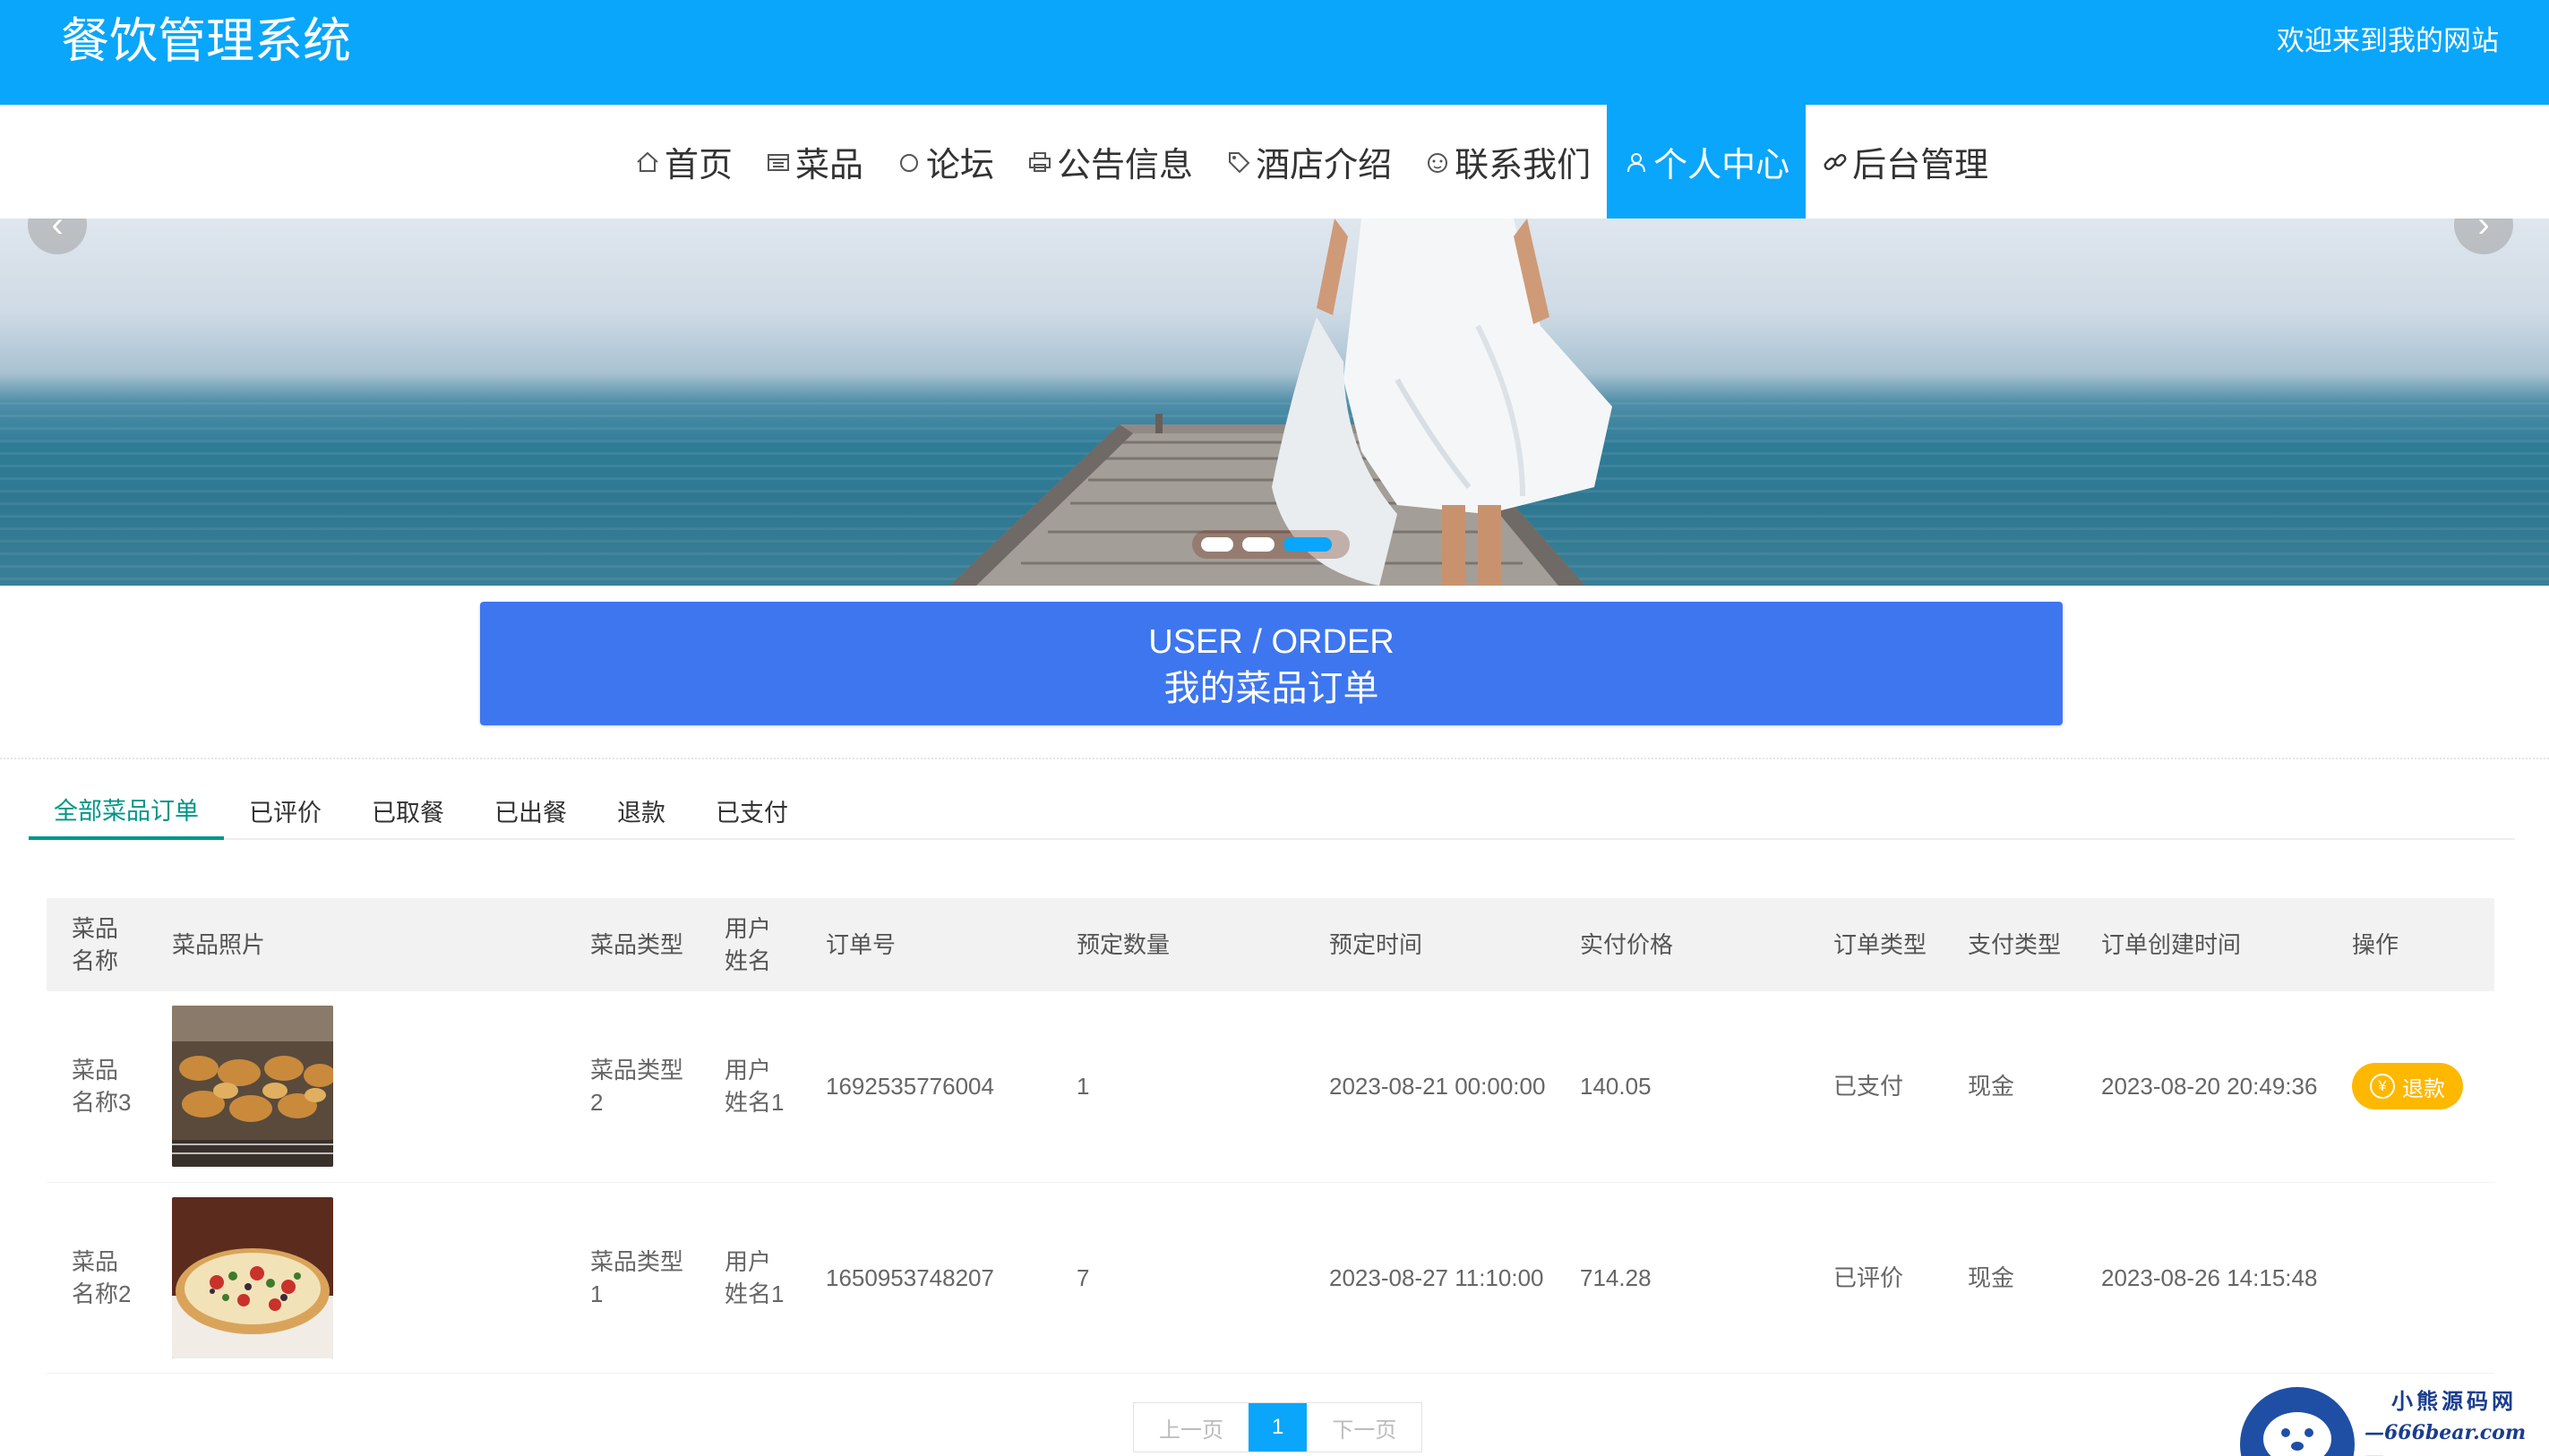 The image size is (2549, 1456). Describe the element at coordinates (1681, 944) in the screenshot. I see `column-header: 实付价格` at that location.